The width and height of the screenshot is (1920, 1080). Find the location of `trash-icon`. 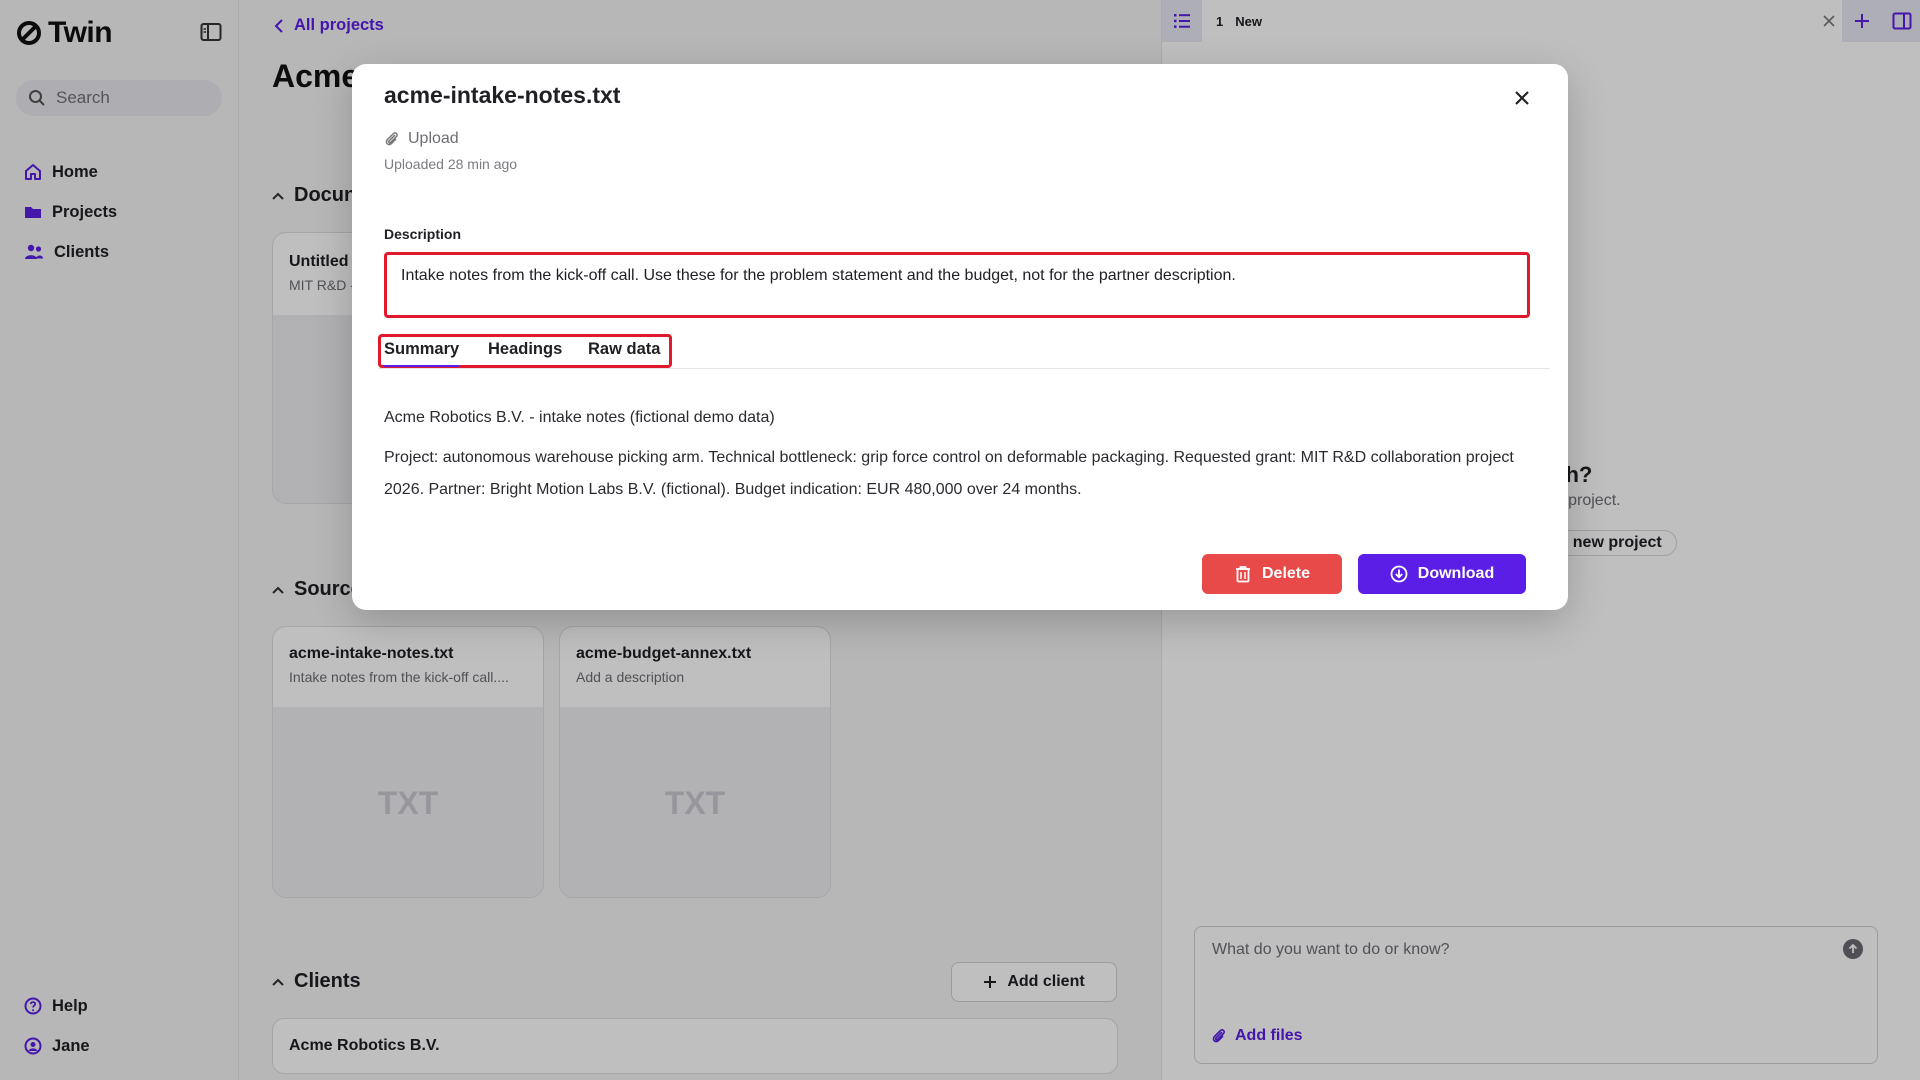

trash-icon is located at coordinates (1242, 574).